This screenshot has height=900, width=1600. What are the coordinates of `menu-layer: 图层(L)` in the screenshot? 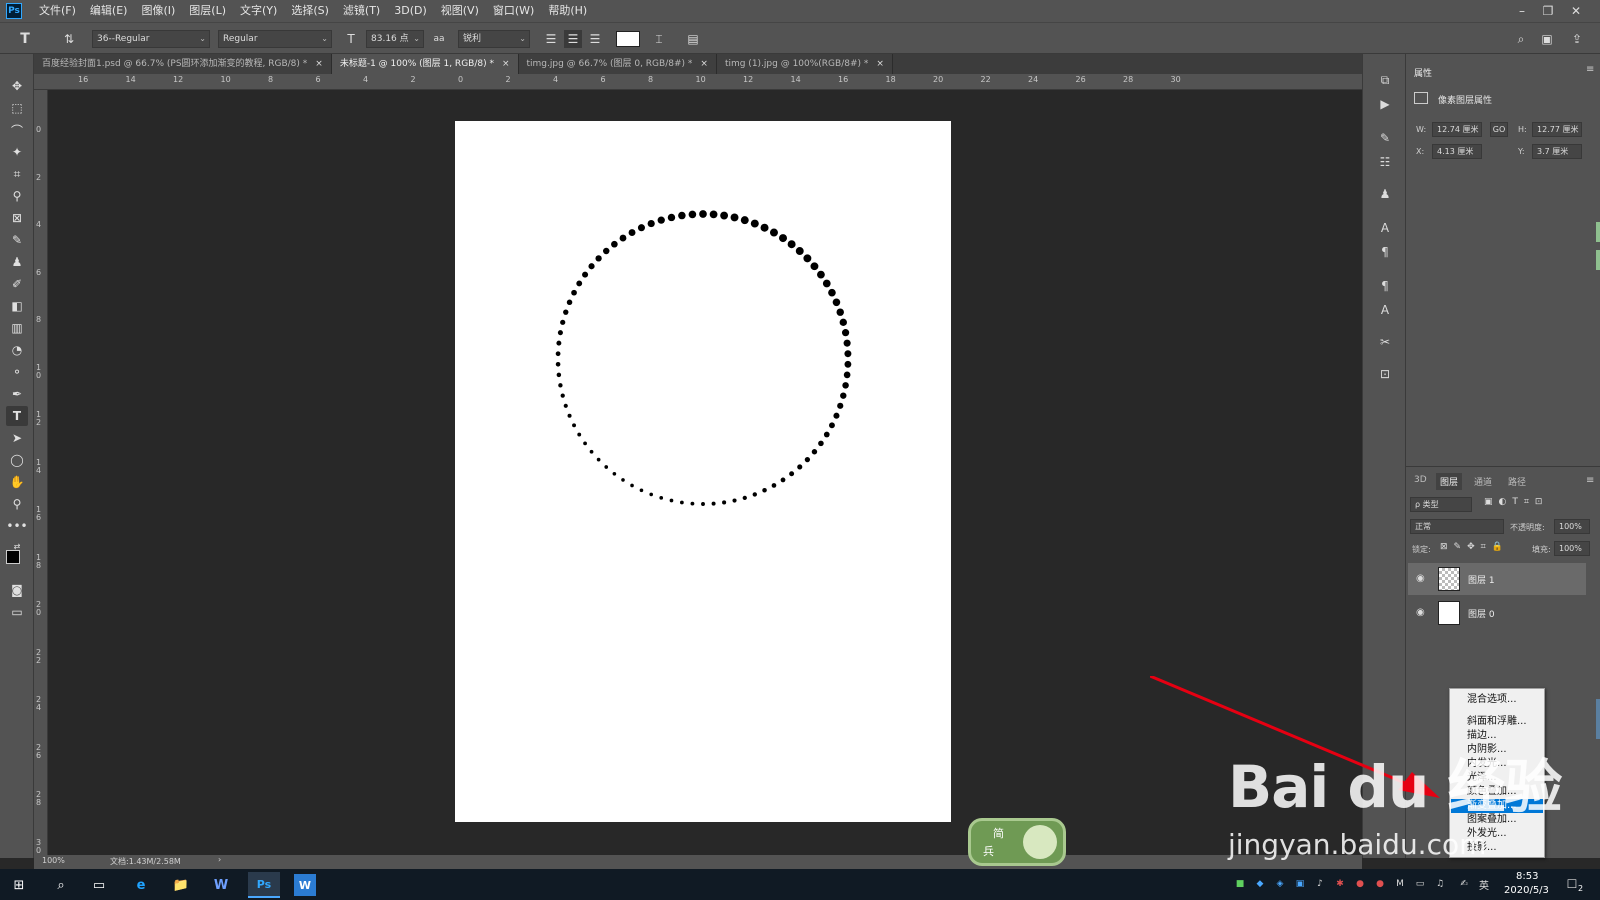 It's located at (207, 11).